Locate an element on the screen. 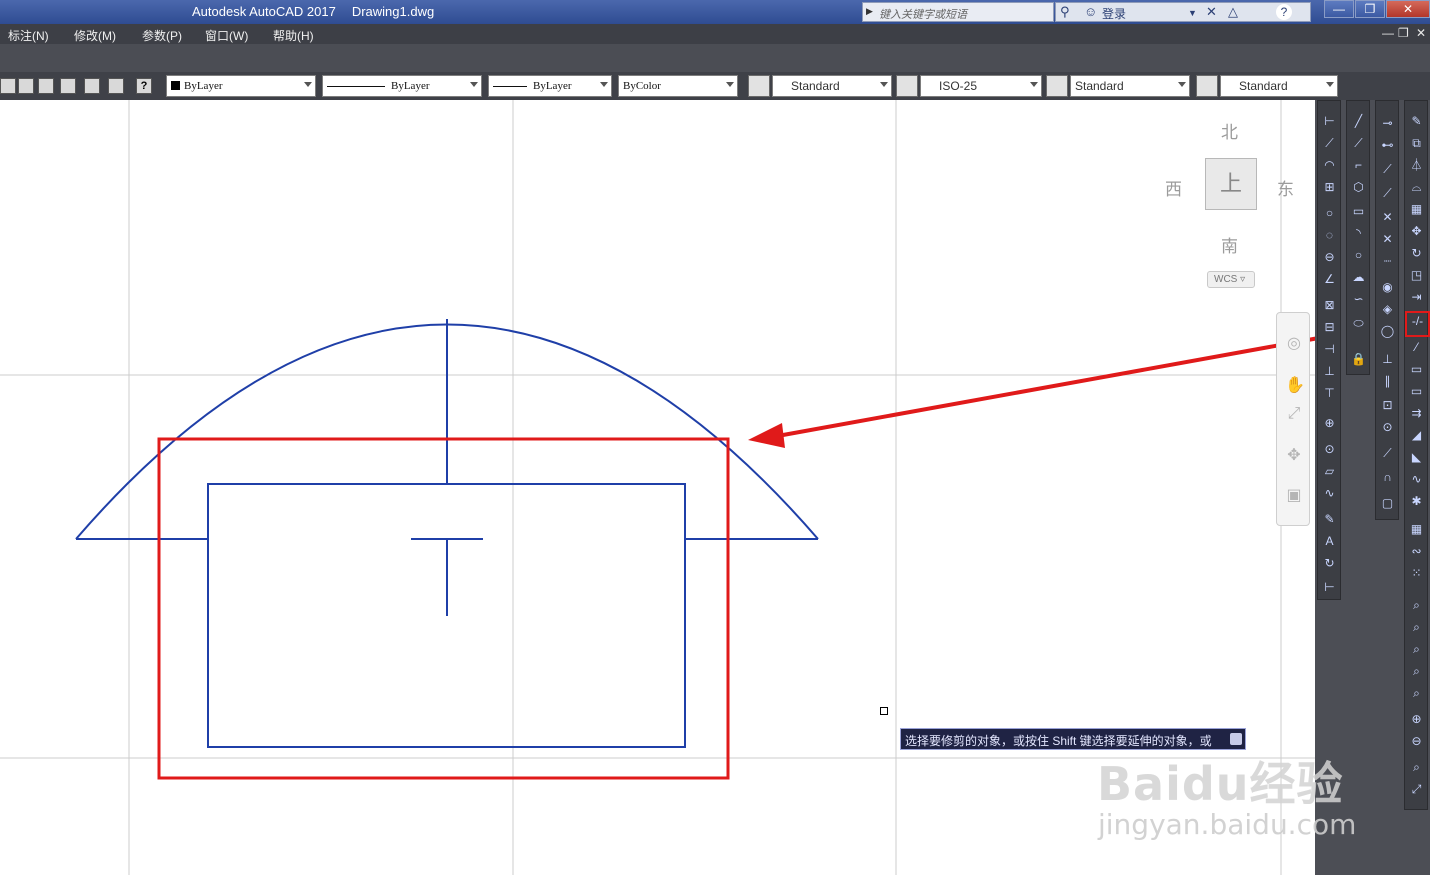 The image size is (1430, 875). arc-icon: ◝ is located at coordinates (1358, 233).